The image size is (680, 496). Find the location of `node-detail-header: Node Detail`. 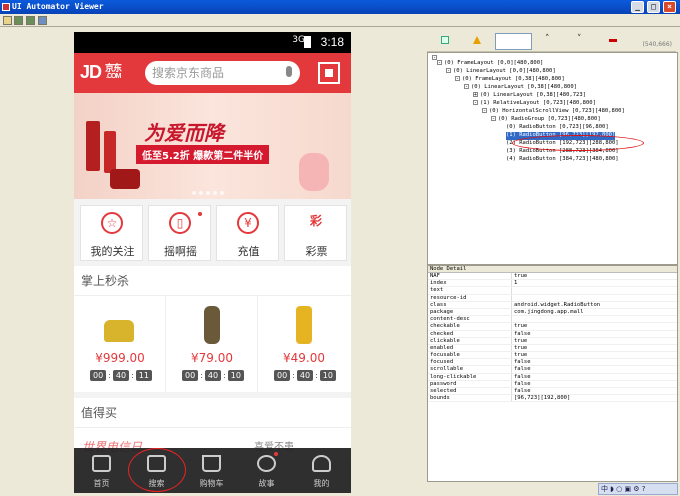

node-detail-header: Node Detail is located at coordinates (552, 269).